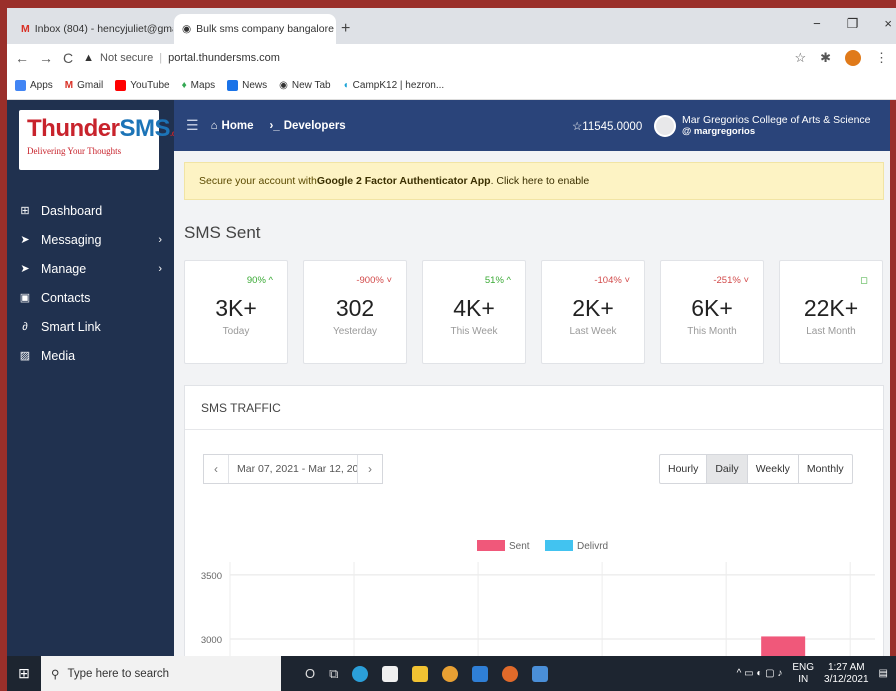 This screenshot has width=896, height=691. What do you see at coordinates (160, 268) in the screenshot?
I see `chevron-right-icon: ›` at bounding box center [160, 268].